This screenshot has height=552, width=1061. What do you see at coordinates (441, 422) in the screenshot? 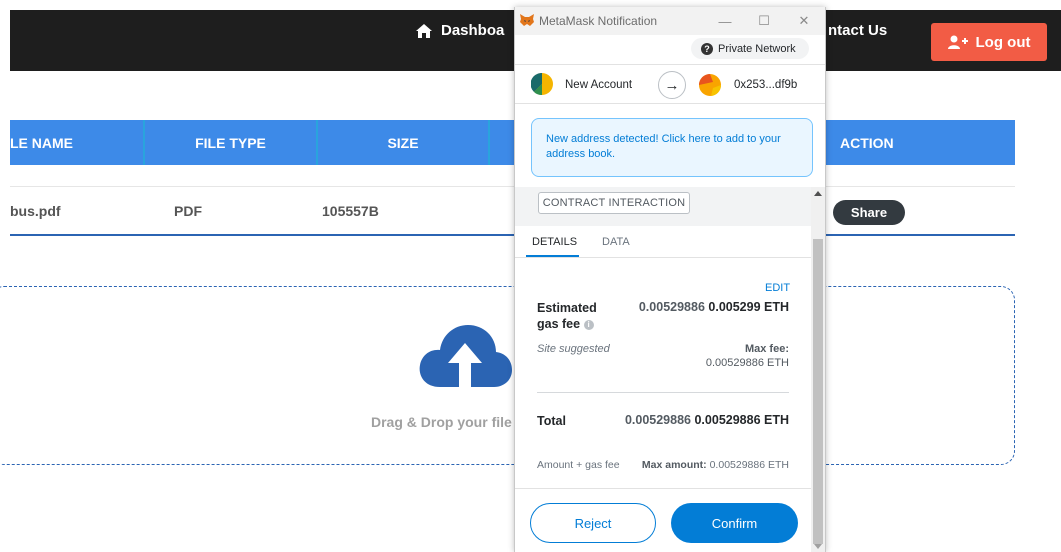
I see `dropzone-text: Drag & Drop your file` at bounding box center [441, 422].